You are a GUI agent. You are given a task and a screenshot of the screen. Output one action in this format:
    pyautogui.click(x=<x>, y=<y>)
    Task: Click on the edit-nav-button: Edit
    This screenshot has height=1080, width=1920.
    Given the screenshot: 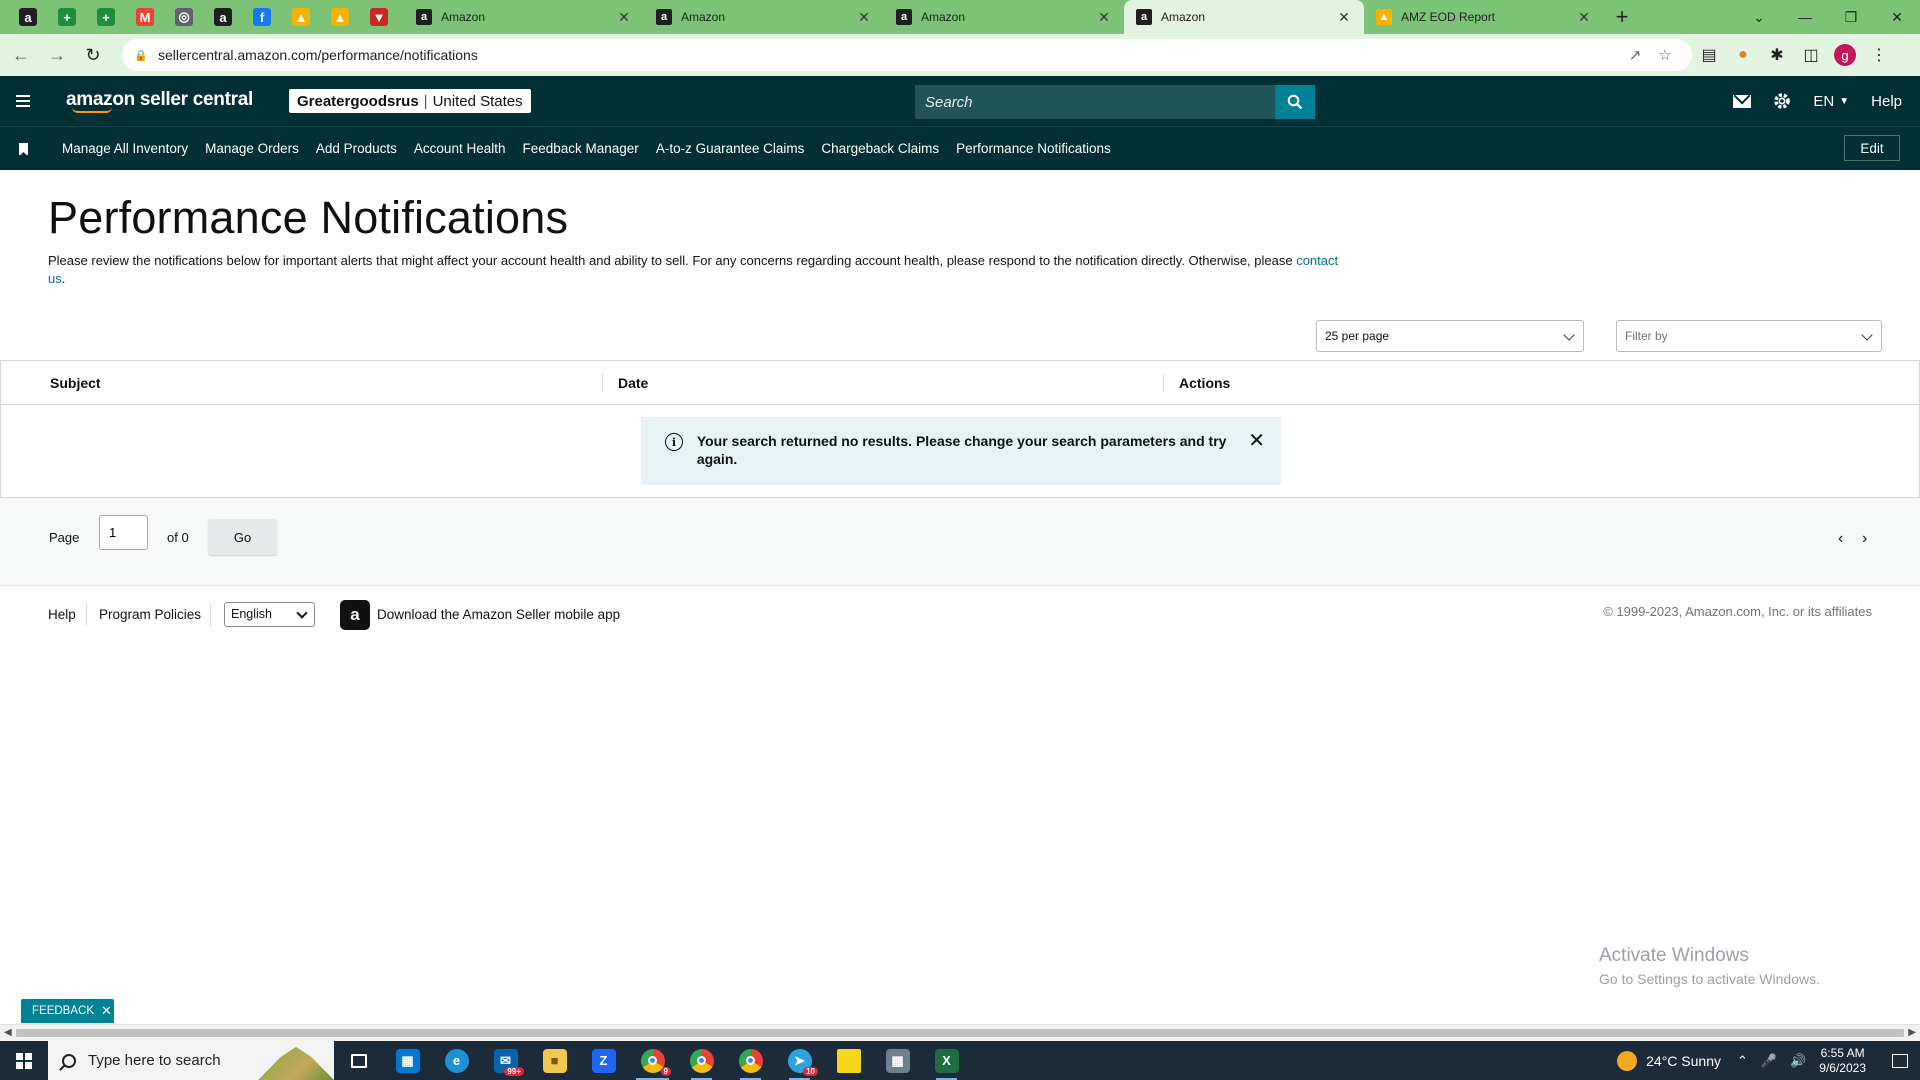 What is the action you would take?
    pyautogui.click(x=1872, y=148)
    